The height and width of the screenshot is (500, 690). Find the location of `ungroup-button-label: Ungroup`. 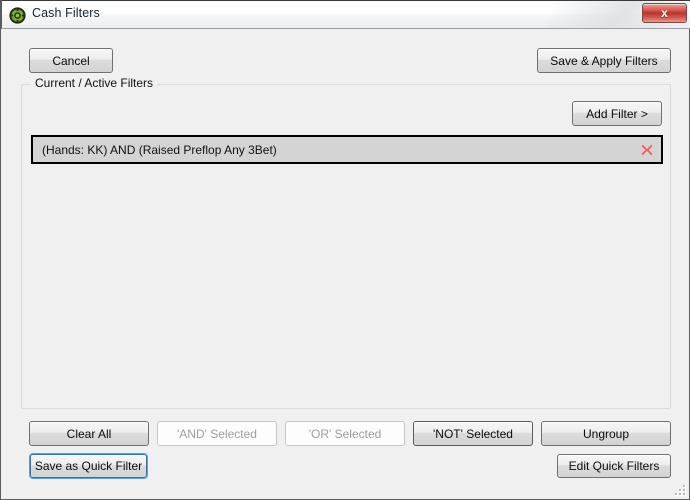

ungroup-button-label: Ungroup is located at coordinates (606, 433).